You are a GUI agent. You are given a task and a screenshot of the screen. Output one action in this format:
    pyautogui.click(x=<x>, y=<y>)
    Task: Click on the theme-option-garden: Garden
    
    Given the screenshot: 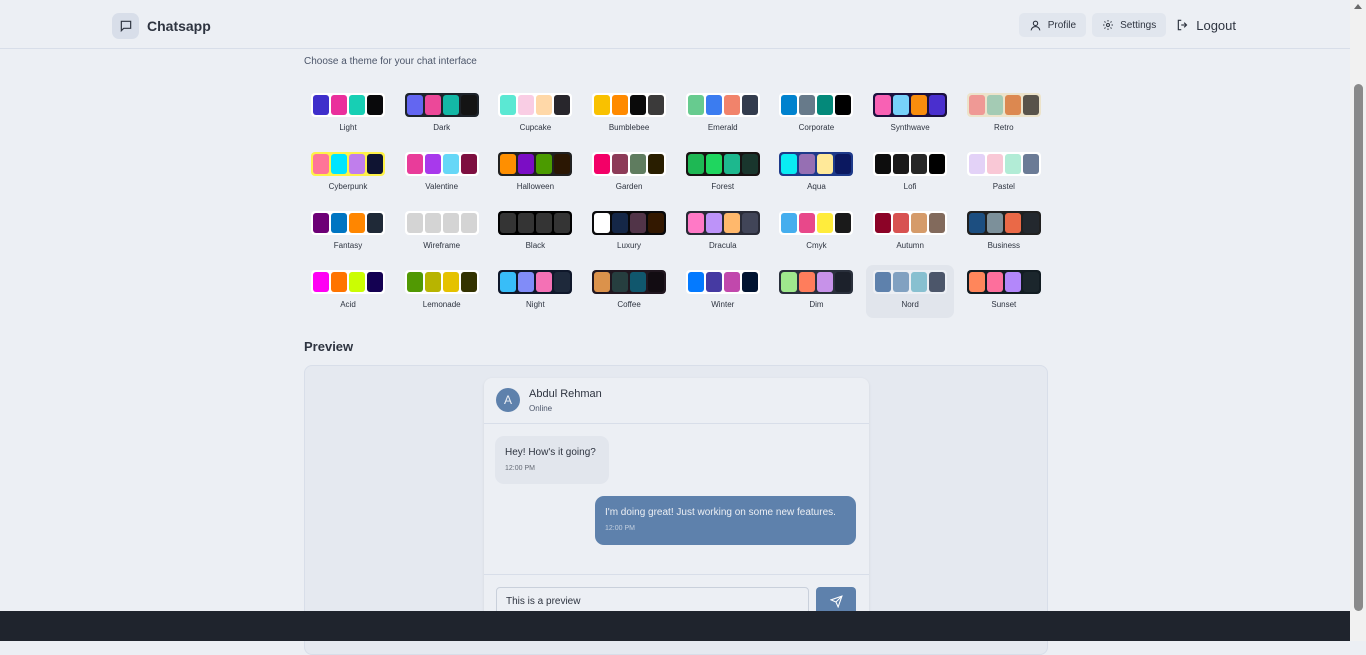 What is the action you would take?
    pyautogui.click(x=629, y=173)
    